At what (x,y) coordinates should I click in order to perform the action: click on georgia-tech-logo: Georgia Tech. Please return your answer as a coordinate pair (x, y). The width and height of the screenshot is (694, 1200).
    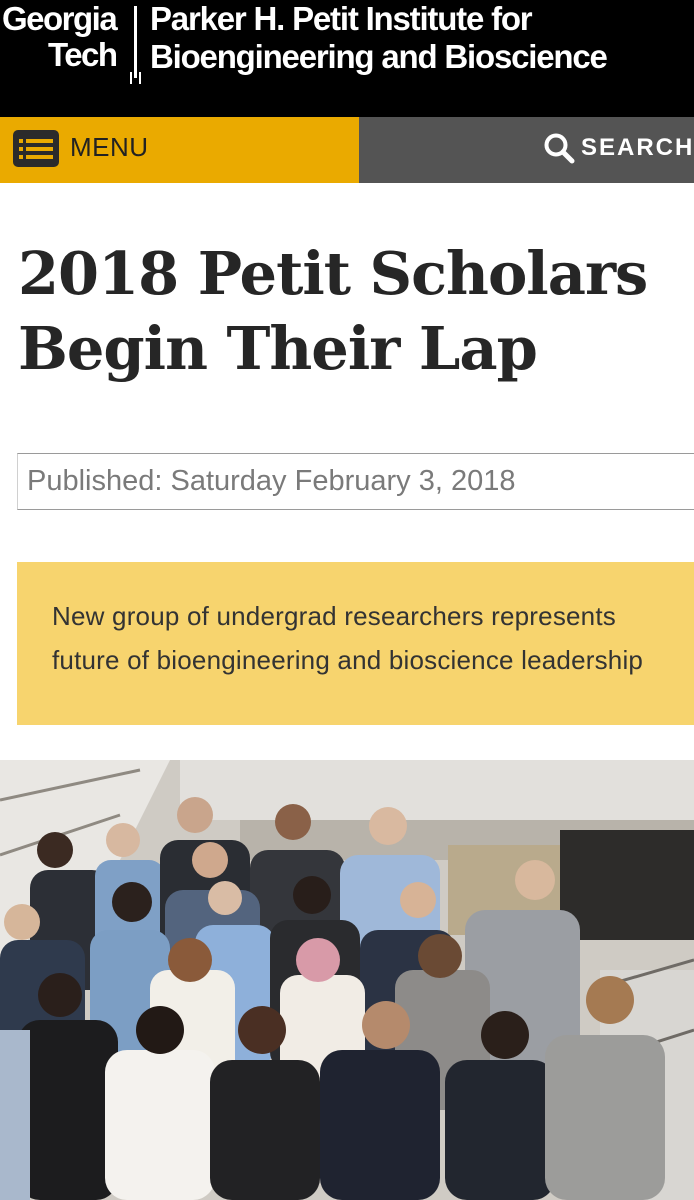
    Looking at the image, I should click on (77, 43).